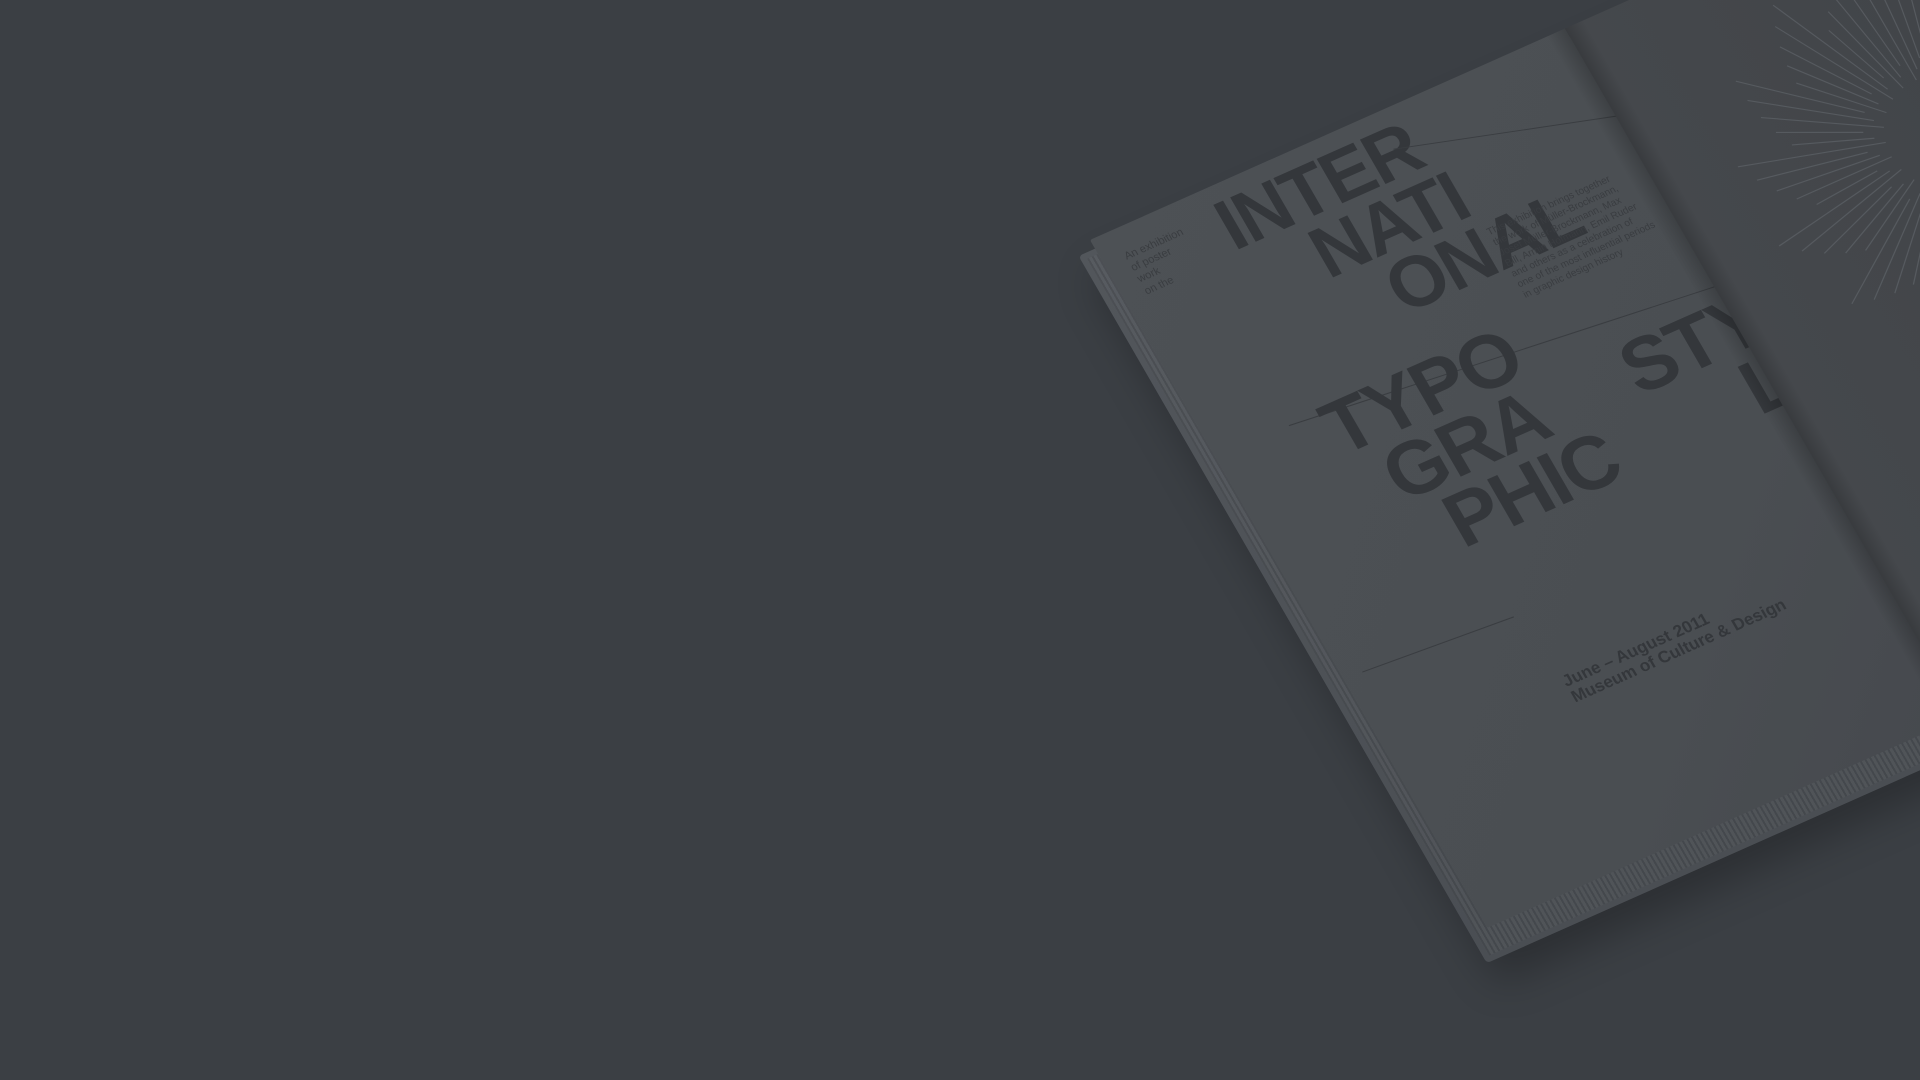 The width and height of the screenshot is (1920, 1080). Describe the element at coordinates (1635, 650) in the screenshot. I see `event-date: June – August 2011` at that location.